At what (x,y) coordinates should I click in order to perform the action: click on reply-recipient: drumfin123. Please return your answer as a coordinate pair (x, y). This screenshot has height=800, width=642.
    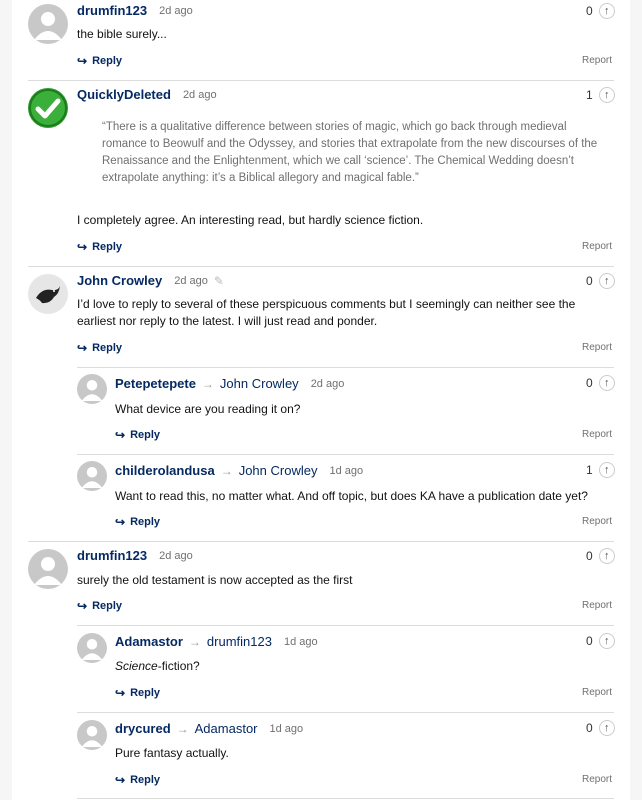
    Looking at the image, I should click on (239, 641).